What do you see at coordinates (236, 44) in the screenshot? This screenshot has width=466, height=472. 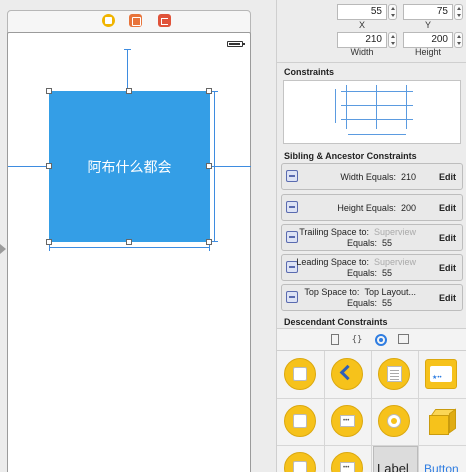 I see `battery-icon` at bounding box center [236, 44].